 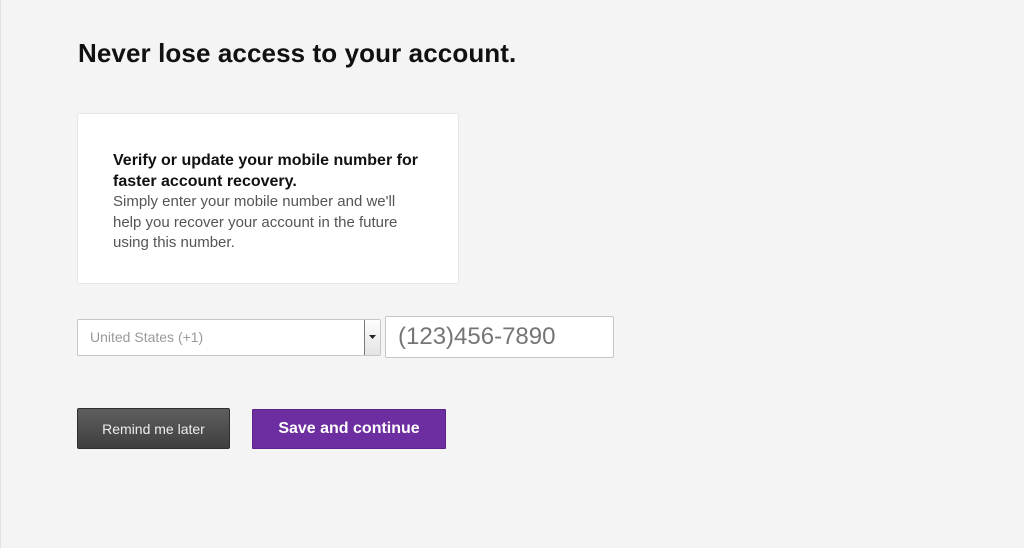 What do you see at coordinates (229, 337) in the screenshot?
I see `country-code-select: United States (+1)` at bounding box center [229, 337].